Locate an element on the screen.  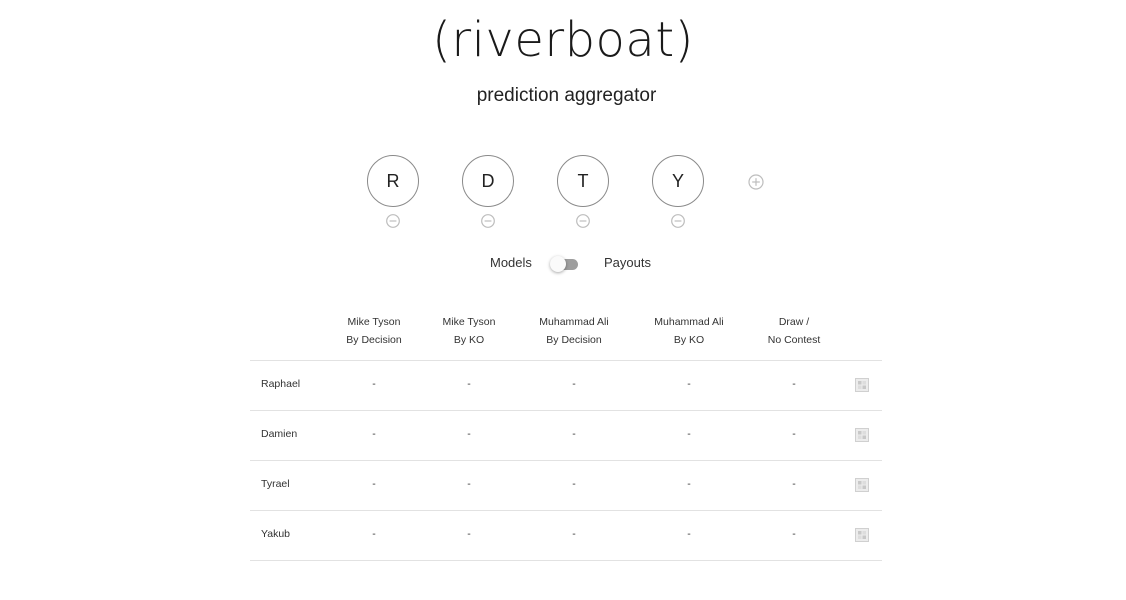
column-header: Muhammad Ali By KO is located at coordinates (689, 331).